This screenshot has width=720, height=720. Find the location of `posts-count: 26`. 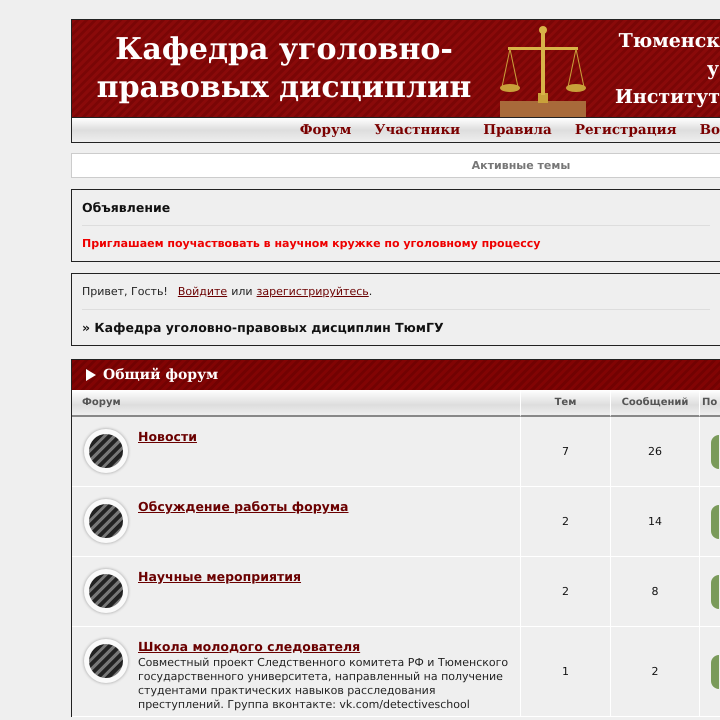

posts-count: 26 is located at coordinates (655, 452).